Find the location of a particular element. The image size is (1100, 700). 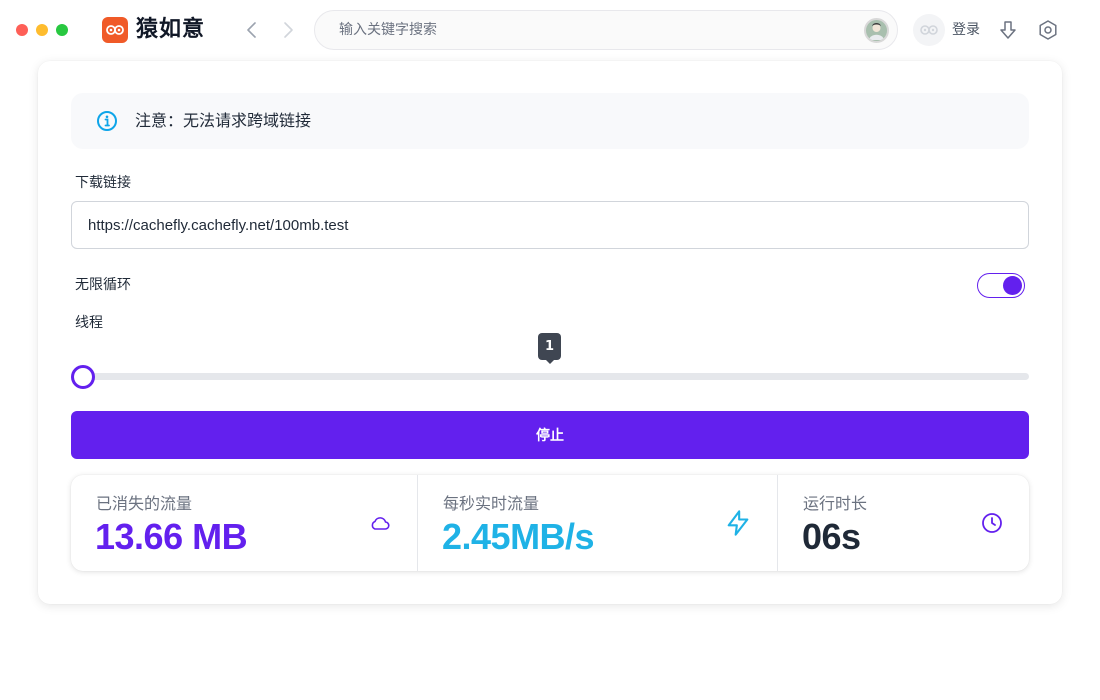

download-icon is located at coordinates (1008, 30).